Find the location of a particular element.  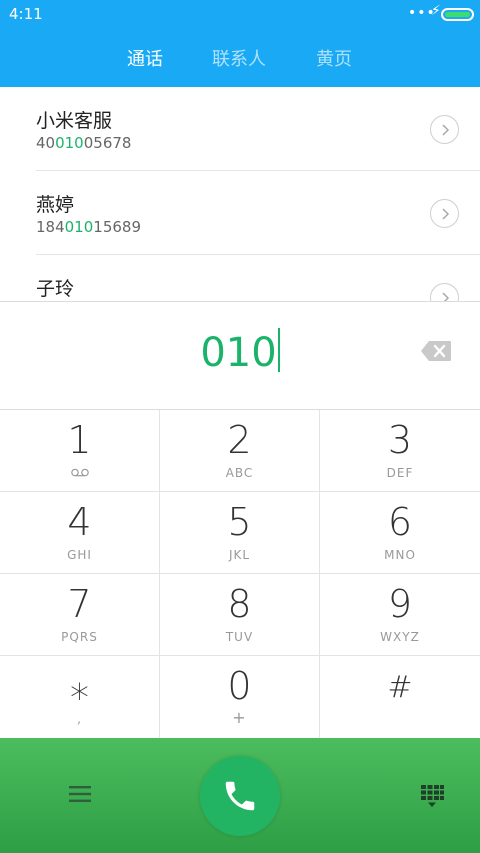

key-4: 4 GHI is located at coordinates (80, 533).